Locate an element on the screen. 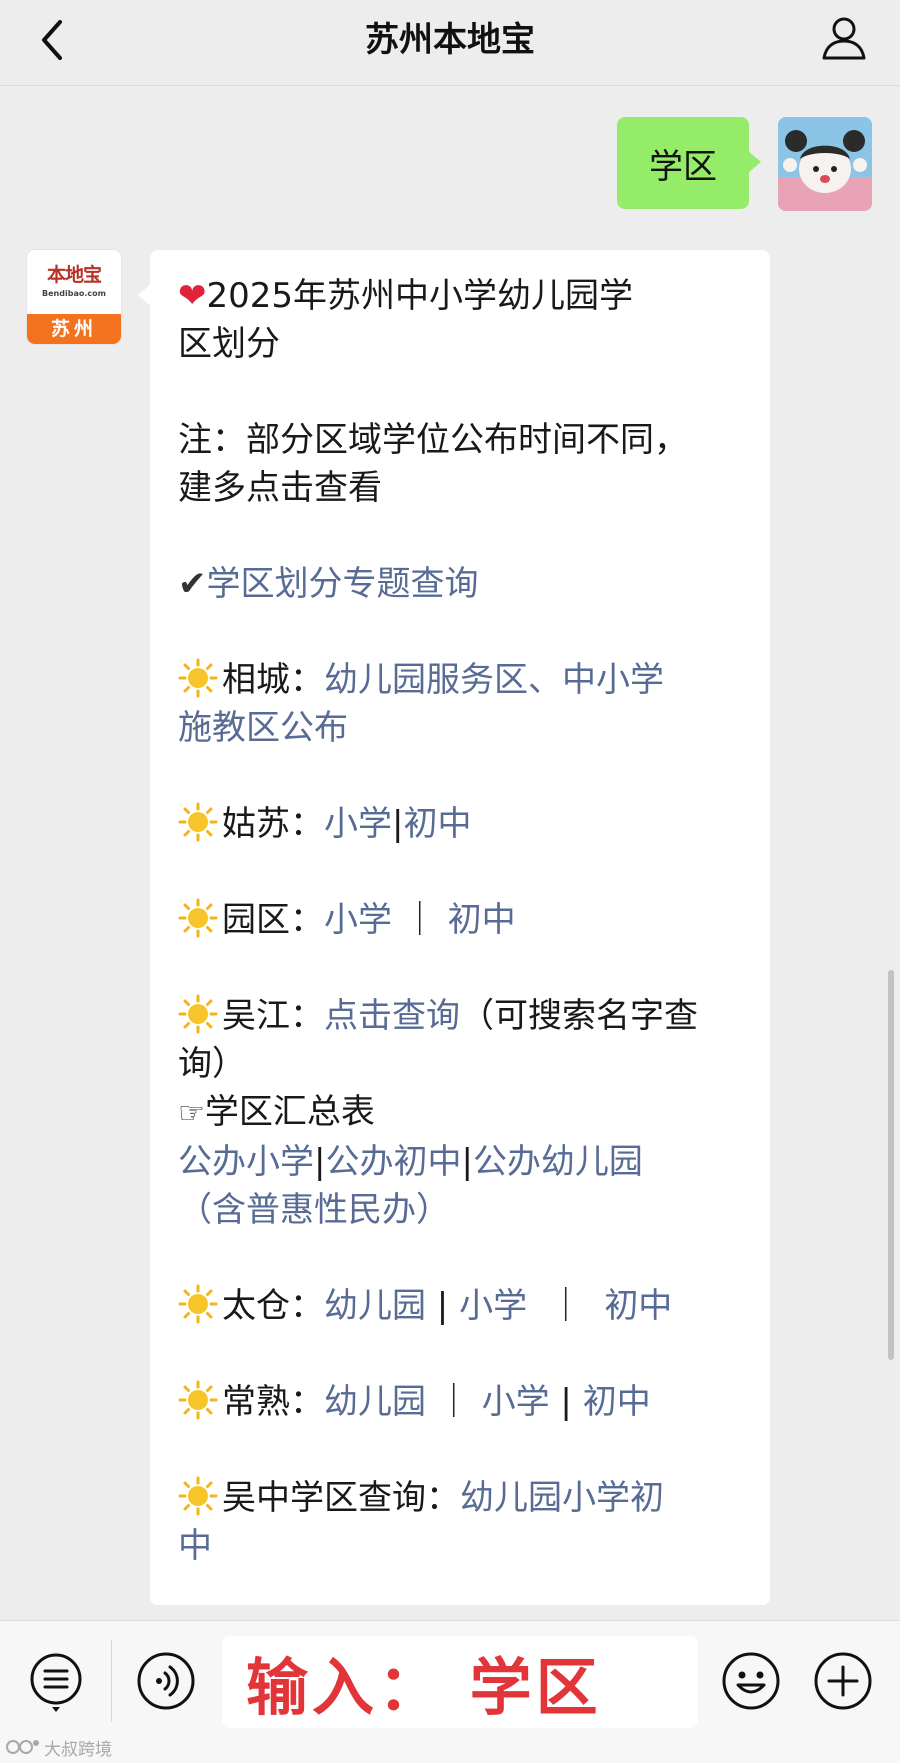  watermark: 大叔跨境 is located at coordinates (59, 1747).